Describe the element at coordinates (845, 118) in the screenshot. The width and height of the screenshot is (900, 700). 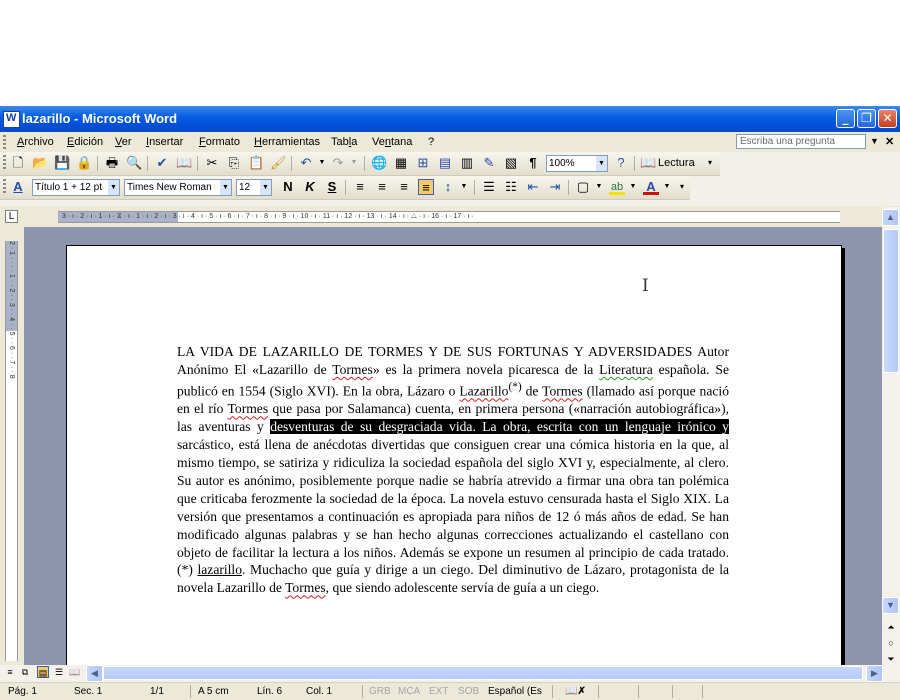
I see `minimize-button: _` at that location.